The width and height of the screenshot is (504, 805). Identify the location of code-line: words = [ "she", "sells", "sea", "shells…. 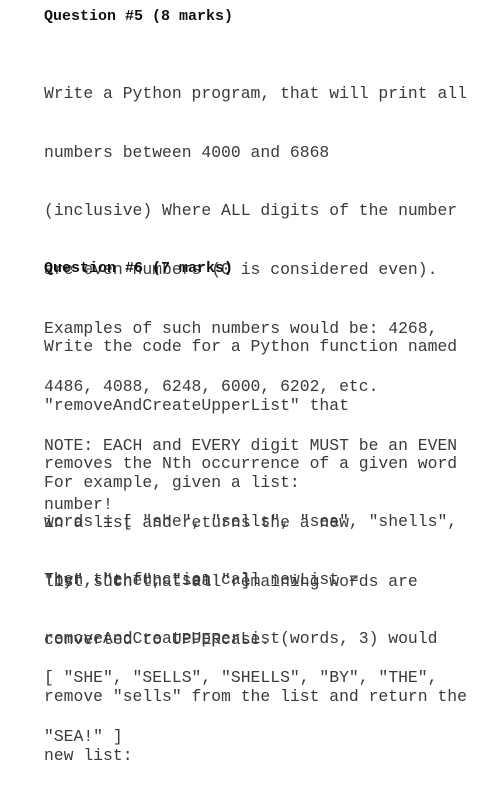
(251, 522).